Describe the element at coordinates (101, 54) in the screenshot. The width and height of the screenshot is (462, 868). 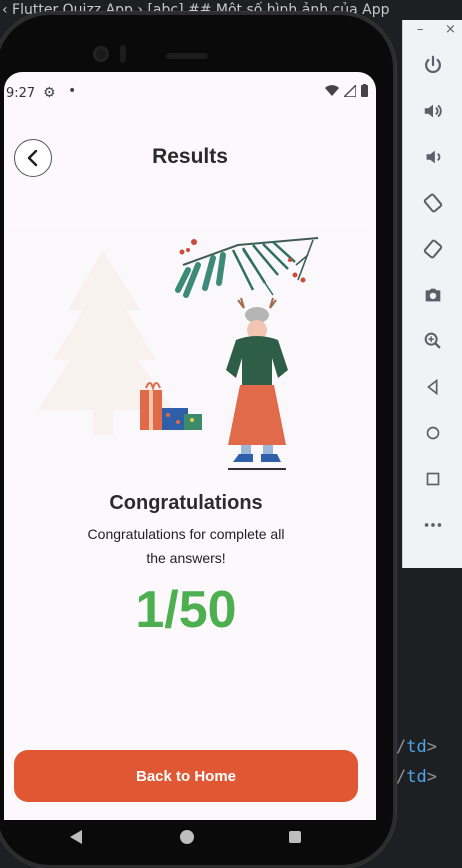
I see `front-camera` at that location.